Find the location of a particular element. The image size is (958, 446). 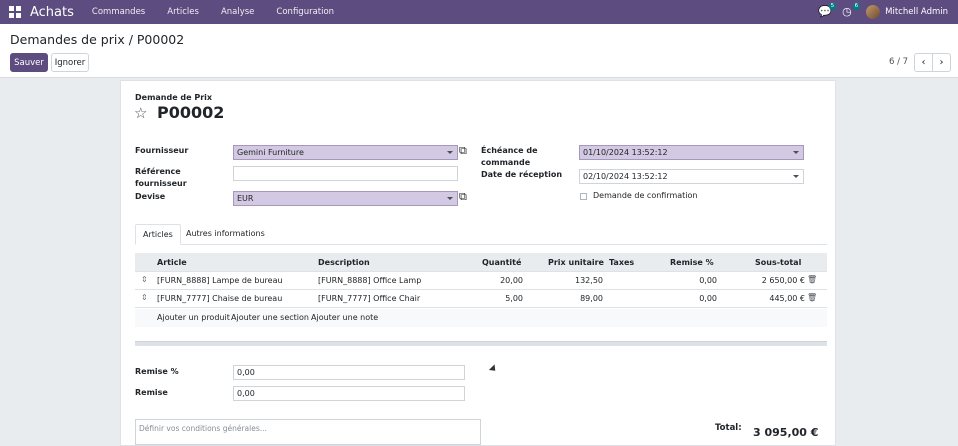

discount-percent-label: Remise % is located at coordinates (157, 371).